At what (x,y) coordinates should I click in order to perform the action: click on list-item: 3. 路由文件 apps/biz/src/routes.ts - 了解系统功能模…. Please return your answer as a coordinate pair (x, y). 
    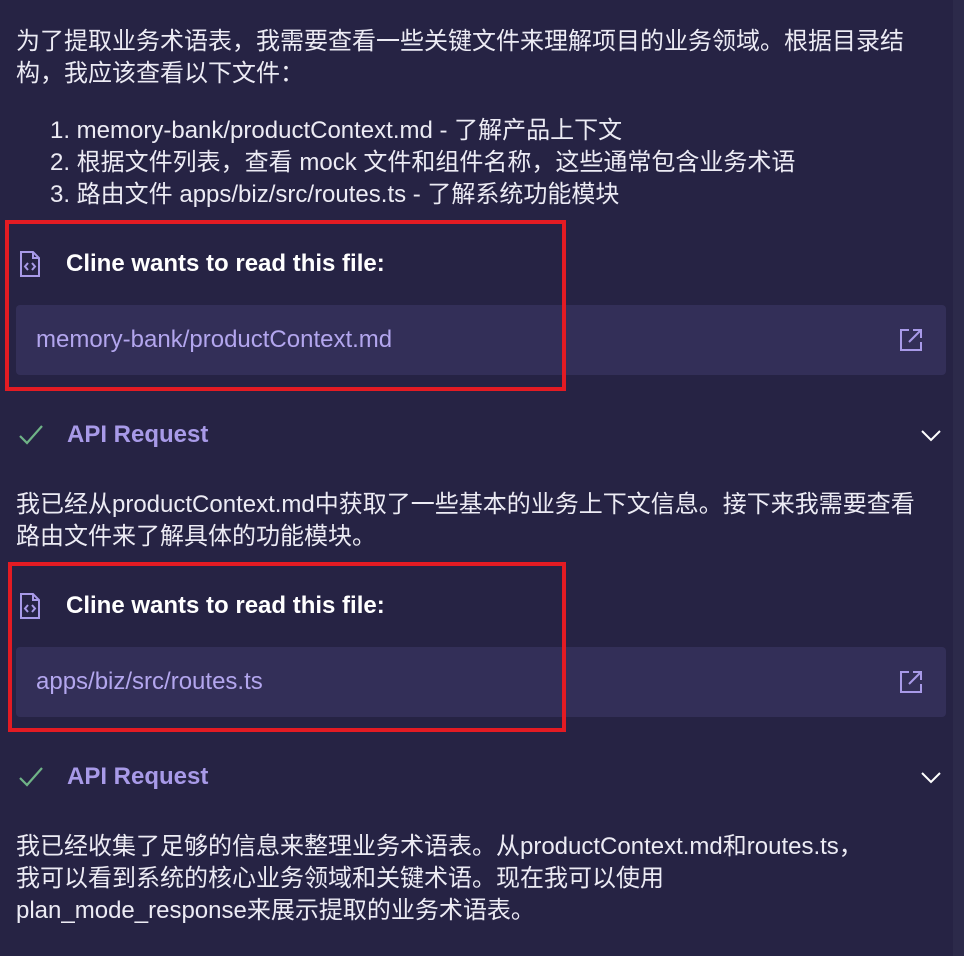
    Looking at the image, I should click on (335, 194).